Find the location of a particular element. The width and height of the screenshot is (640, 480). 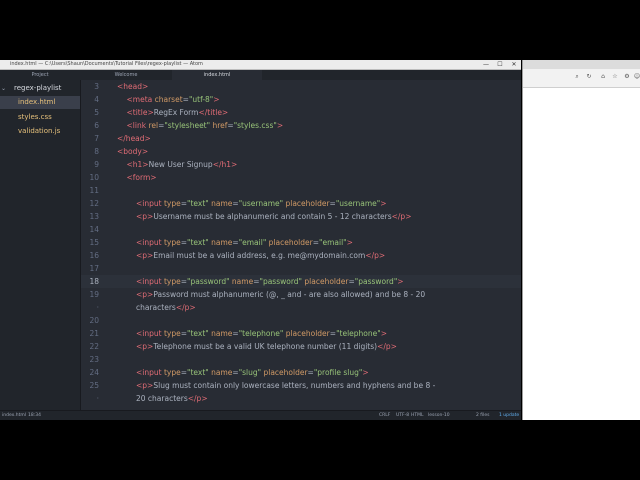

code-token: RegEx Form is located at coordinates (176, 112).